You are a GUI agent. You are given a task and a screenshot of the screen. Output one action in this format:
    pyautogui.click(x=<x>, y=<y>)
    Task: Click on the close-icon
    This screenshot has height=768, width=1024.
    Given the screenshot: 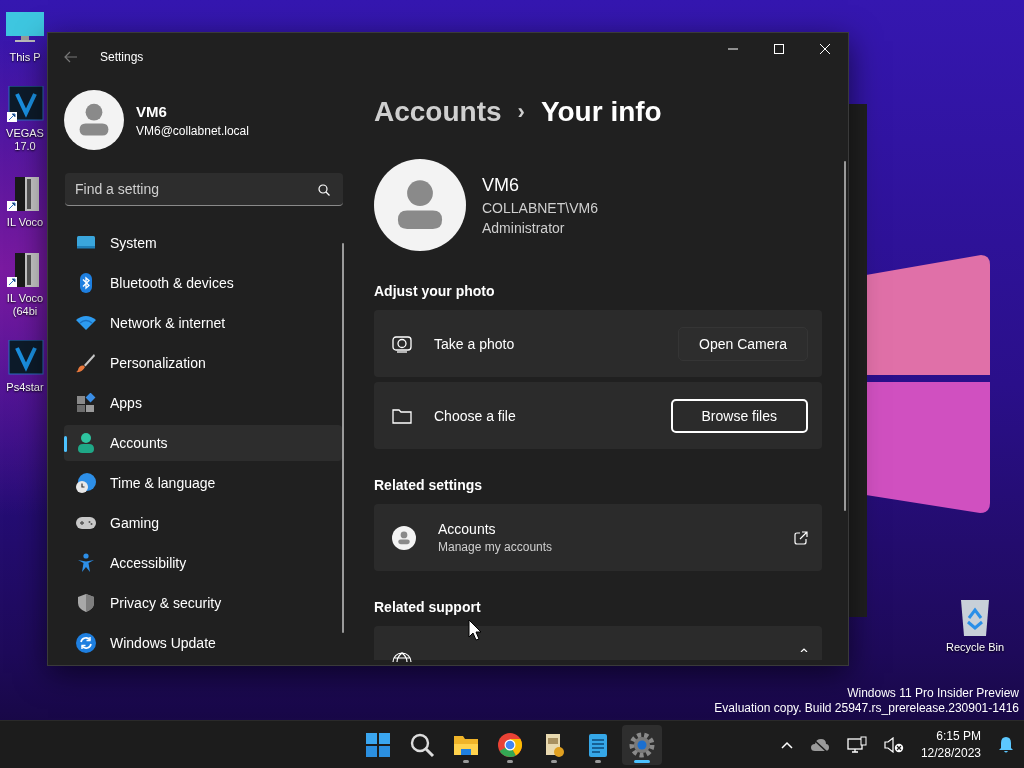 What is the action you would take?
    pyautogui.click(x=825, y=49)
    